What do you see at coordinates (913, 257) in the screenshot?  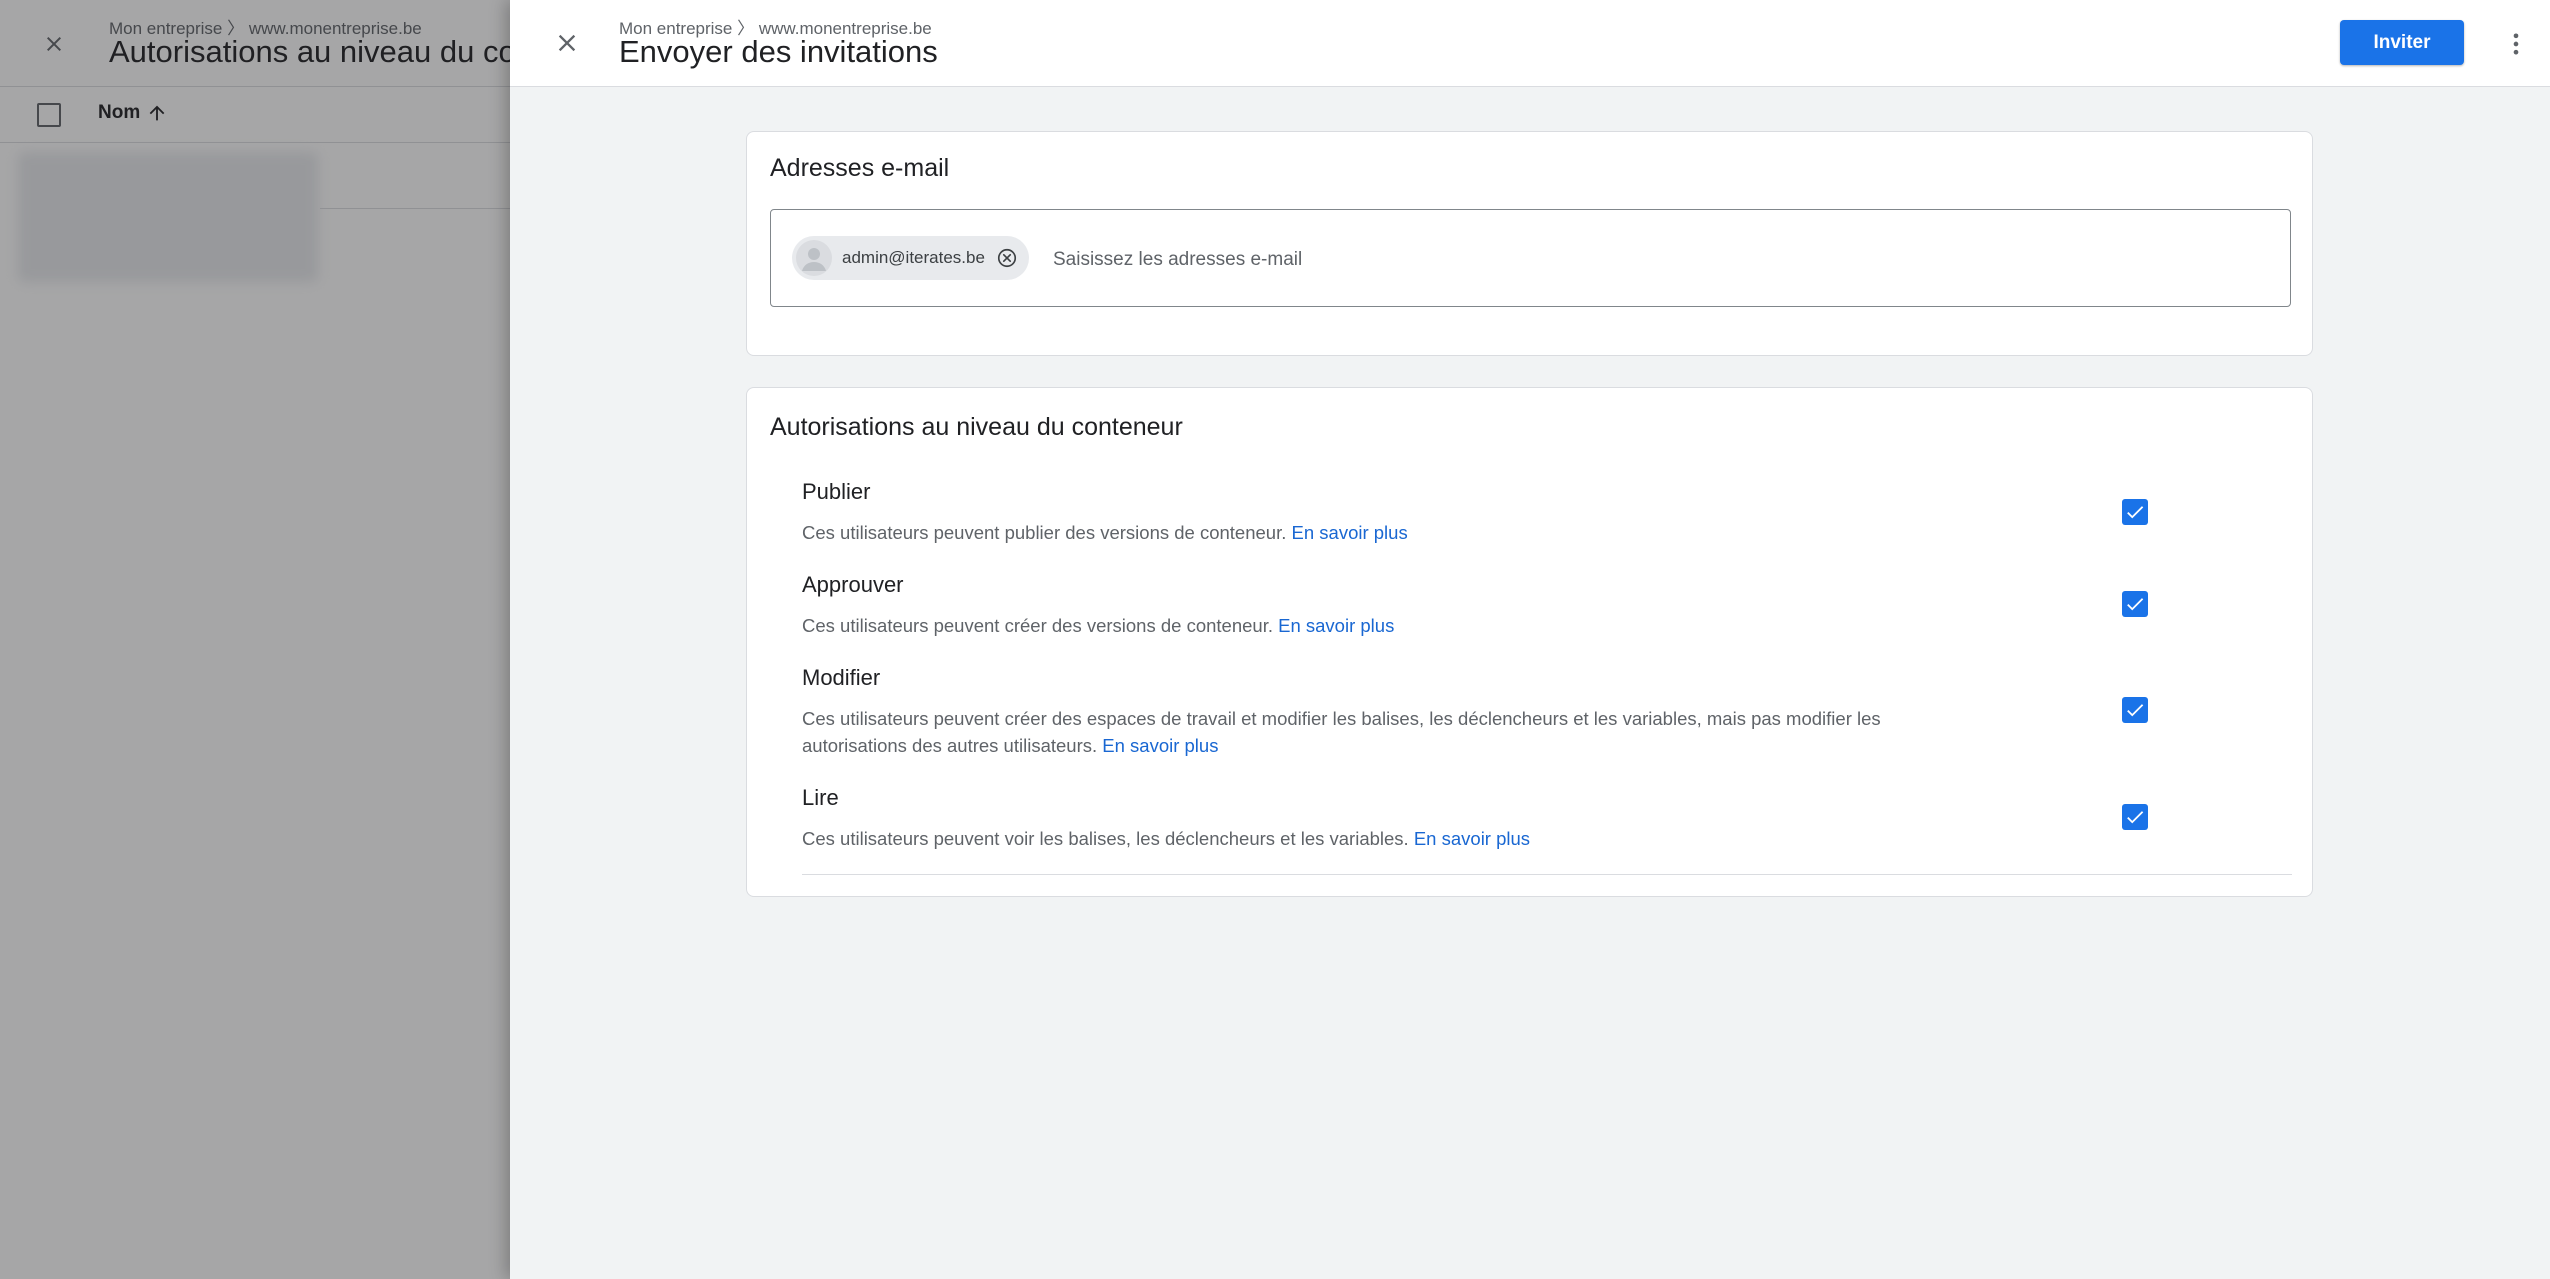 I see `email-chip-label: admin@iterates.be` at bounding box center [913, 257].